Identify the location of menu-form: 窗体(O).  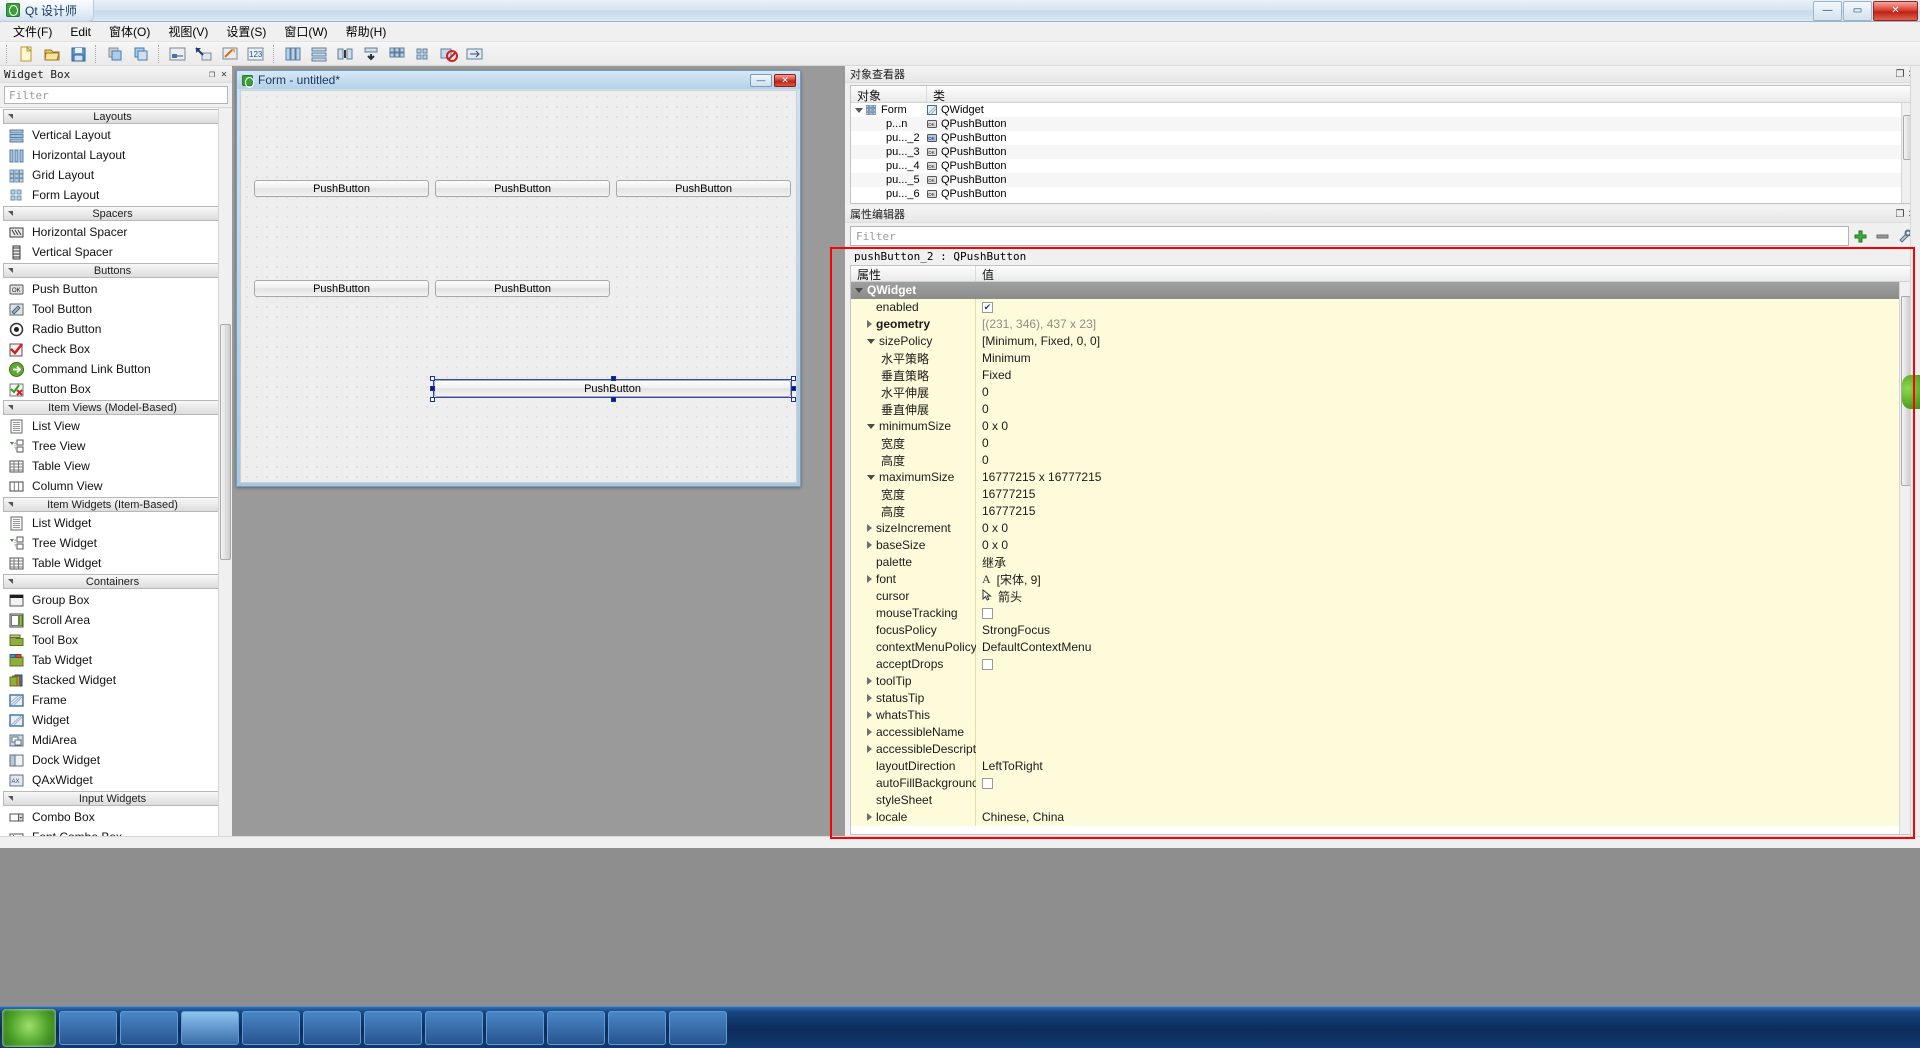
(129, 31).